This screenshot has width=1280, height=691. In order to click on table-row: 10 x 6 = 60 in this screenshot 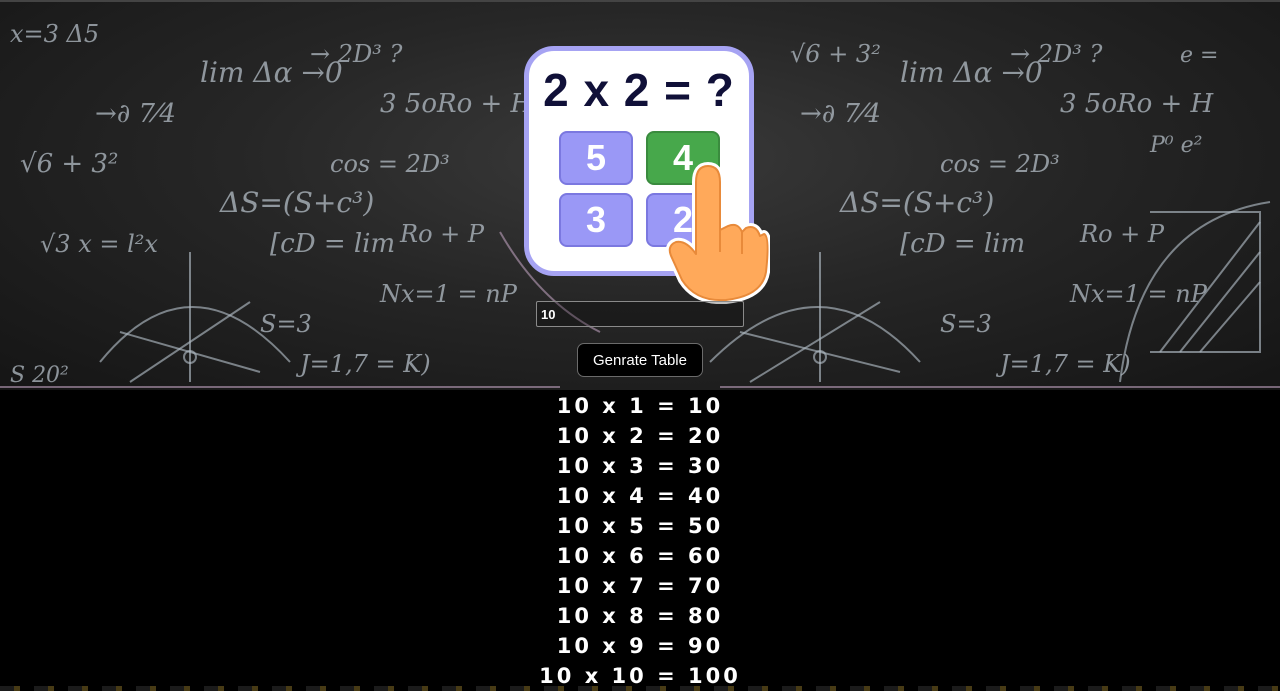, I will do `click(640, 556)`.